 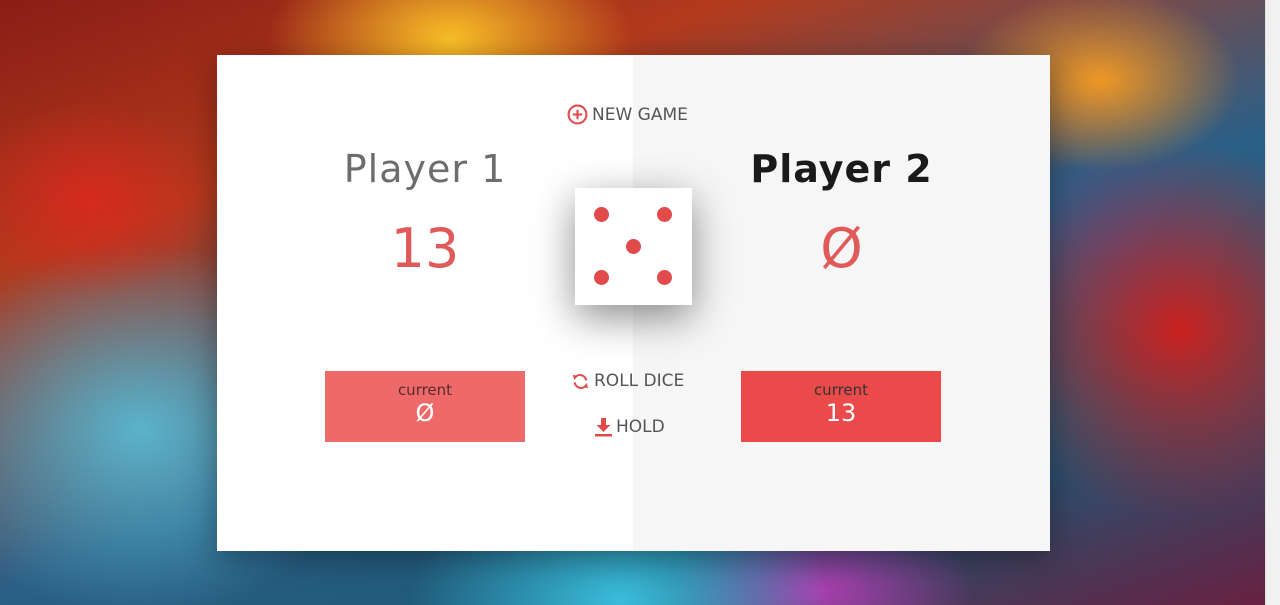 I want to click on roll-dice-label: ROLL DICE, so click(x=639, y=381).